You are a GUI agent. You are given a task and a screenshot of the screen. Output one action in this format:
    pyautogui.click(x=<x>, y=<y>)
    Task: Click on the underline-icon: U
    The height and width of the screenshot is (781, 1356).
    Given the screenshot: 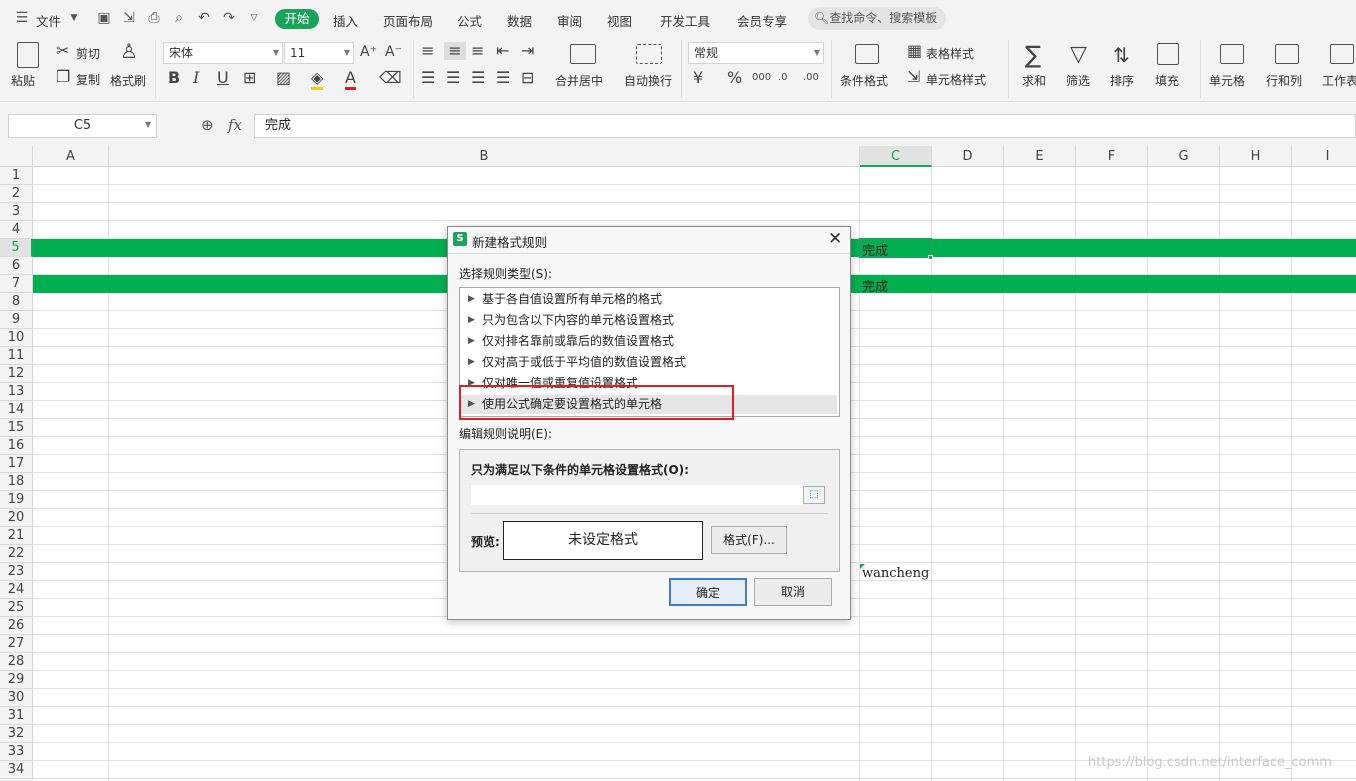 What is the action you would take?
    pyautogui.click(x=223, y=78)
    